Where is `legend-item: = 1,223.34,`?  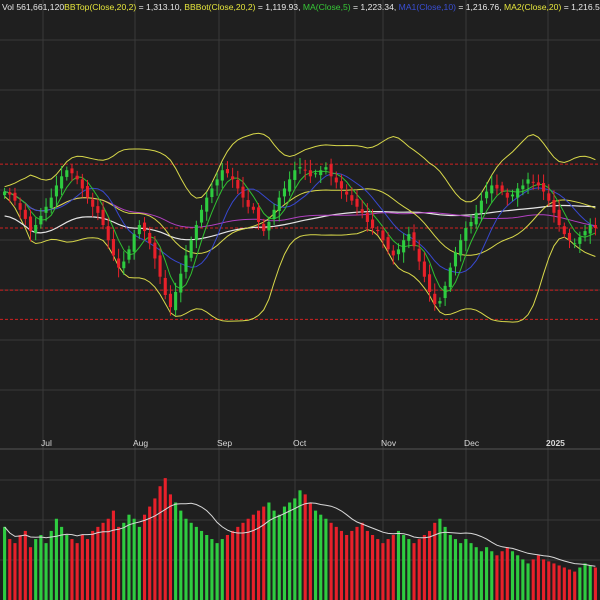
legend-item: = 1,223.34, is located at coordinates (375, 7).